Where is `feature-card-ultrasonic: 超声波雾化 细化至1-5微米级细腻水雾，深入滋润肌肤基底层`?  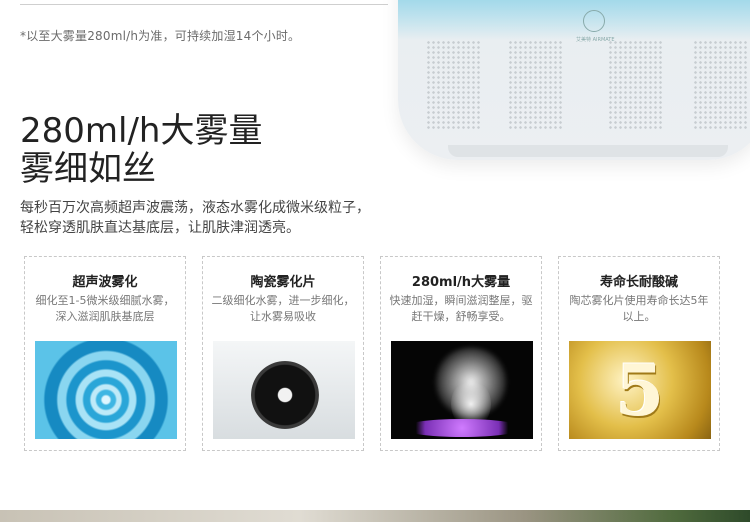
feature-card-ultrasonic: 超声波雾化 细化至1-5微米级细腻水雾，深入滋润肌肤基底层 is located at coordinates (105, 353).